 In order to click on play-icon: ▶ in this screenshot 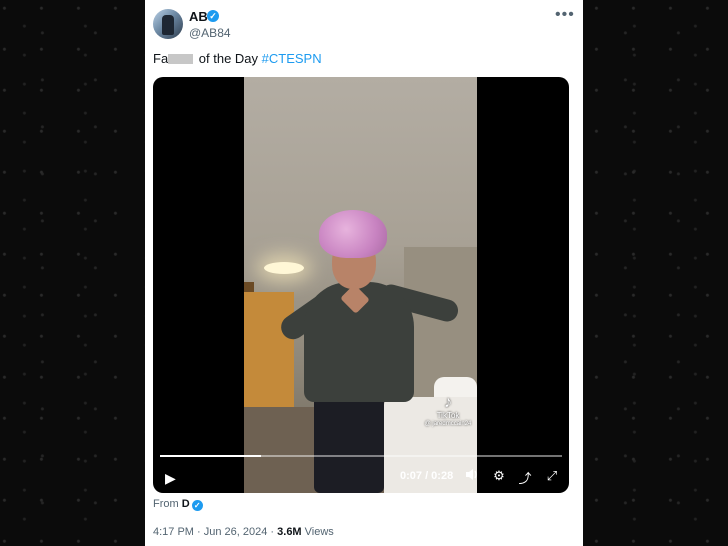, I will do `click(170, 478)`.